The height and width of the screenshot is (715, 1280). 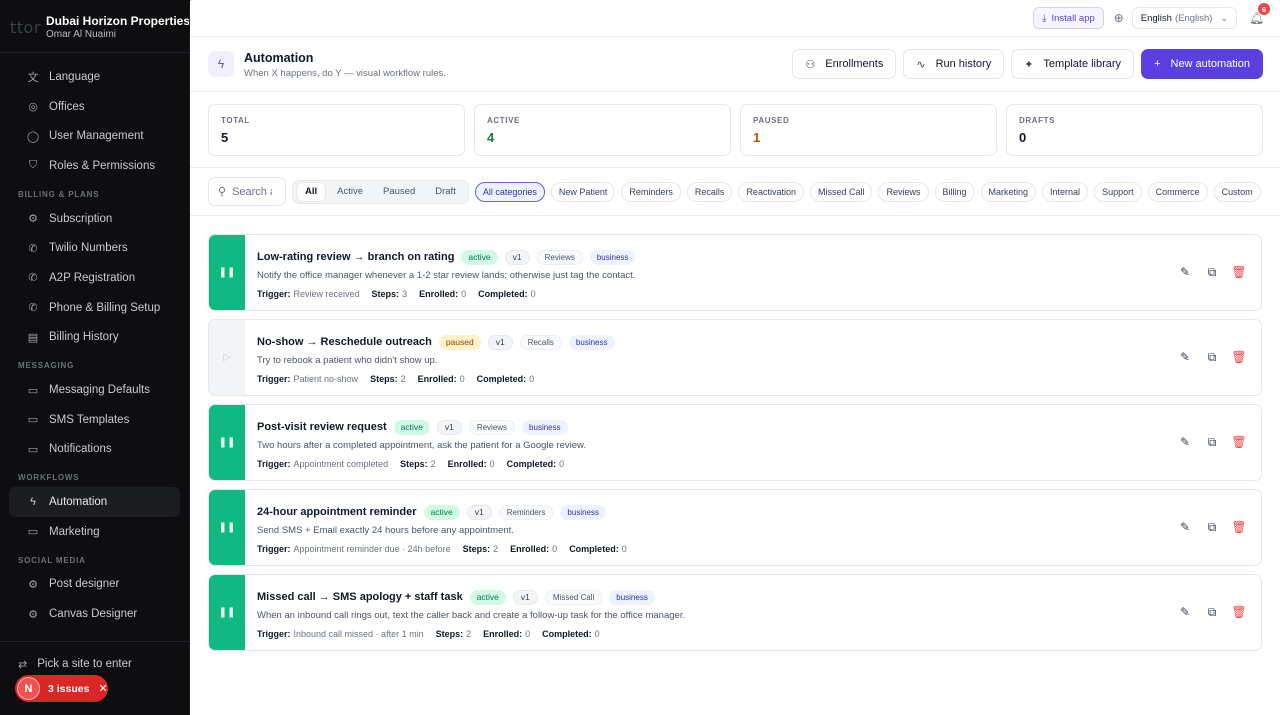 What do you see at coordinates (94, 219) in the screenshot?
I see `sidebar-item-subscription: ⚙ Subscription` at bounding box center [94, 219].